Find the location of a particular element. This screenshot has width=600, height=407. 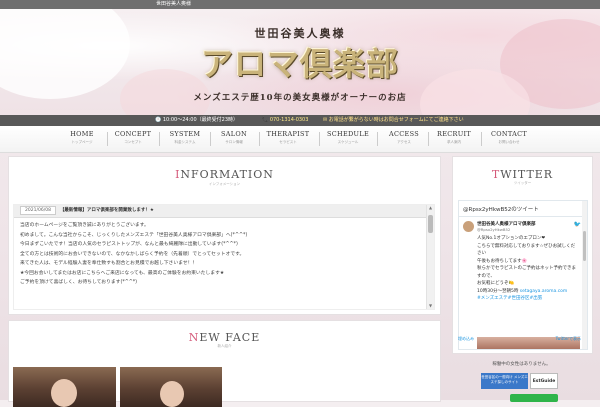

news-date: 2021/06/08 is located at coordinates (38, 210).